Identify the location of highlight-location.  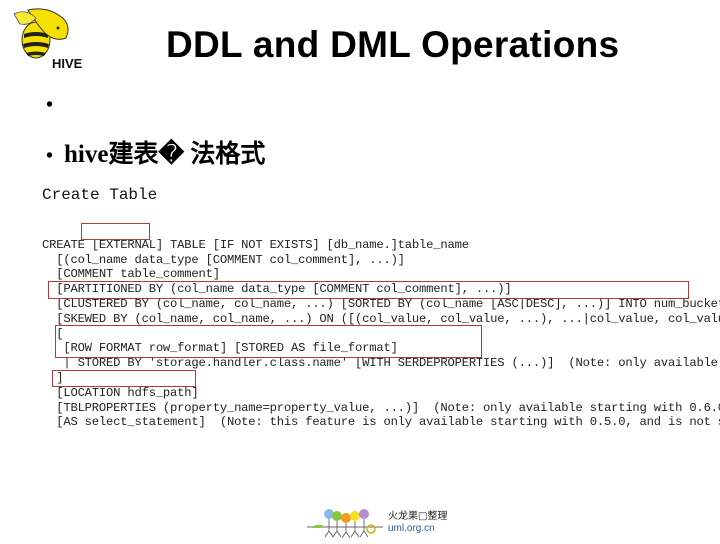
(124, 378).